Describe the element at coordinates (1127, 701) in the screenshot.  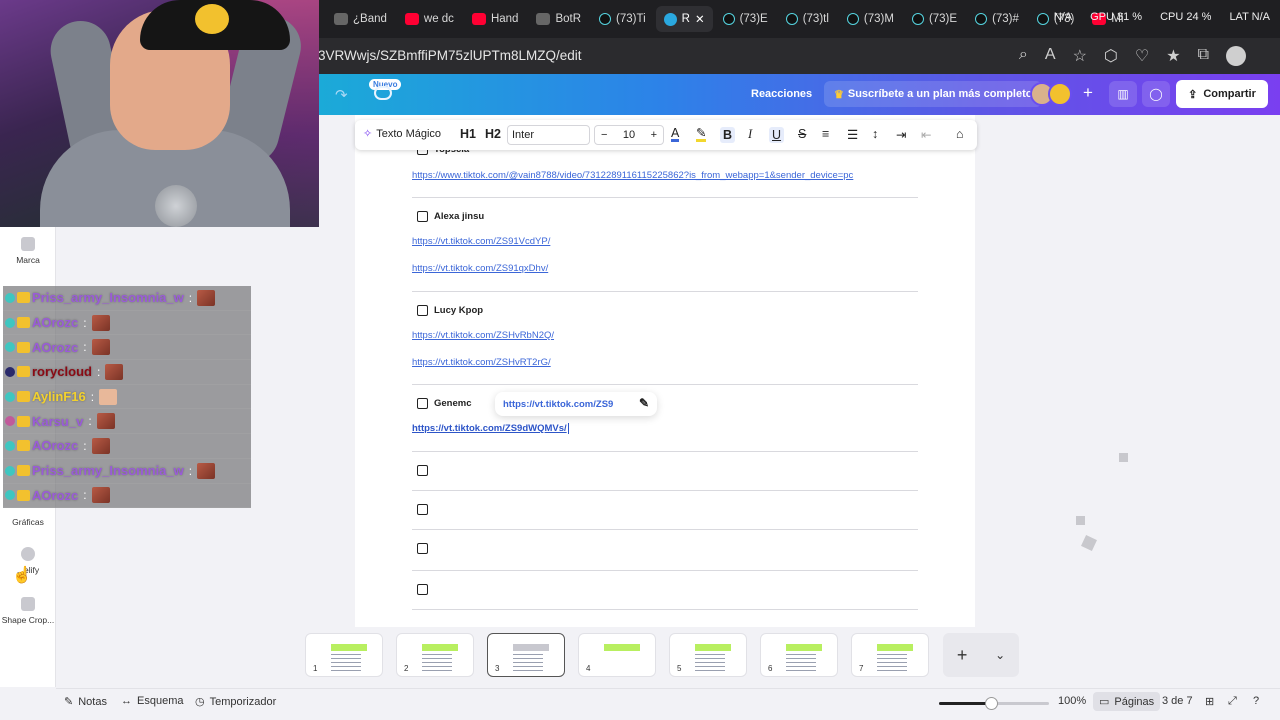
I see `pages-view-button: ▭ Páginas` at that location.